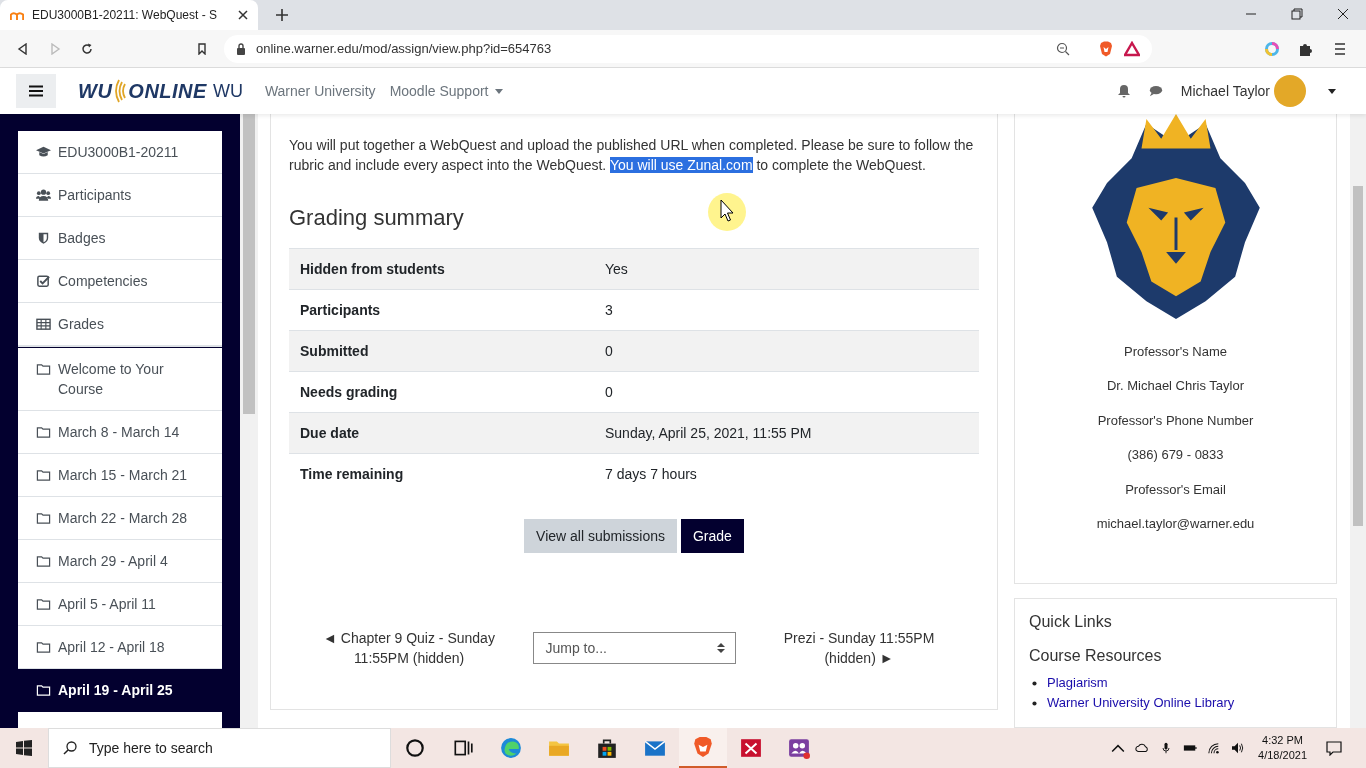  What do you see at coordinates (1175, 352) in the screenshot?
I see `info-text: Professor's Name` at bounding box center [1175, 352].